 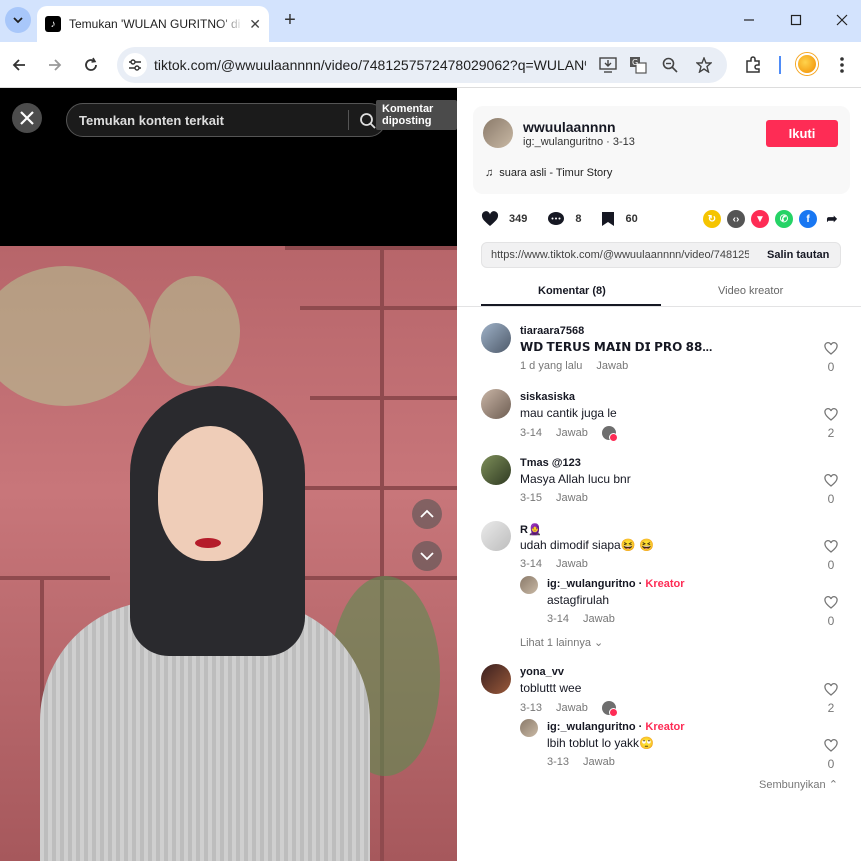 I want to click on save-button: 60, so click(x=619, y=219).